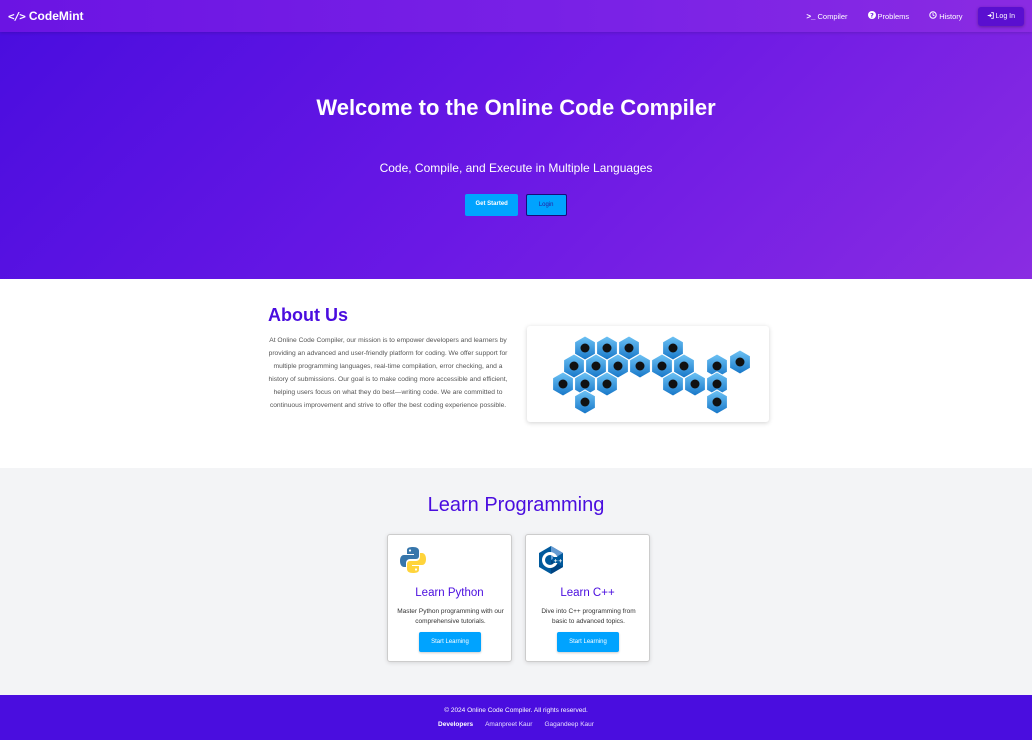 The height and width of the screenshot is (740, 1032). What do you see at coordinates (832, 16) in the screenshot?
I see `nav-link-label: Compiler` at bounding box center [832, 16].